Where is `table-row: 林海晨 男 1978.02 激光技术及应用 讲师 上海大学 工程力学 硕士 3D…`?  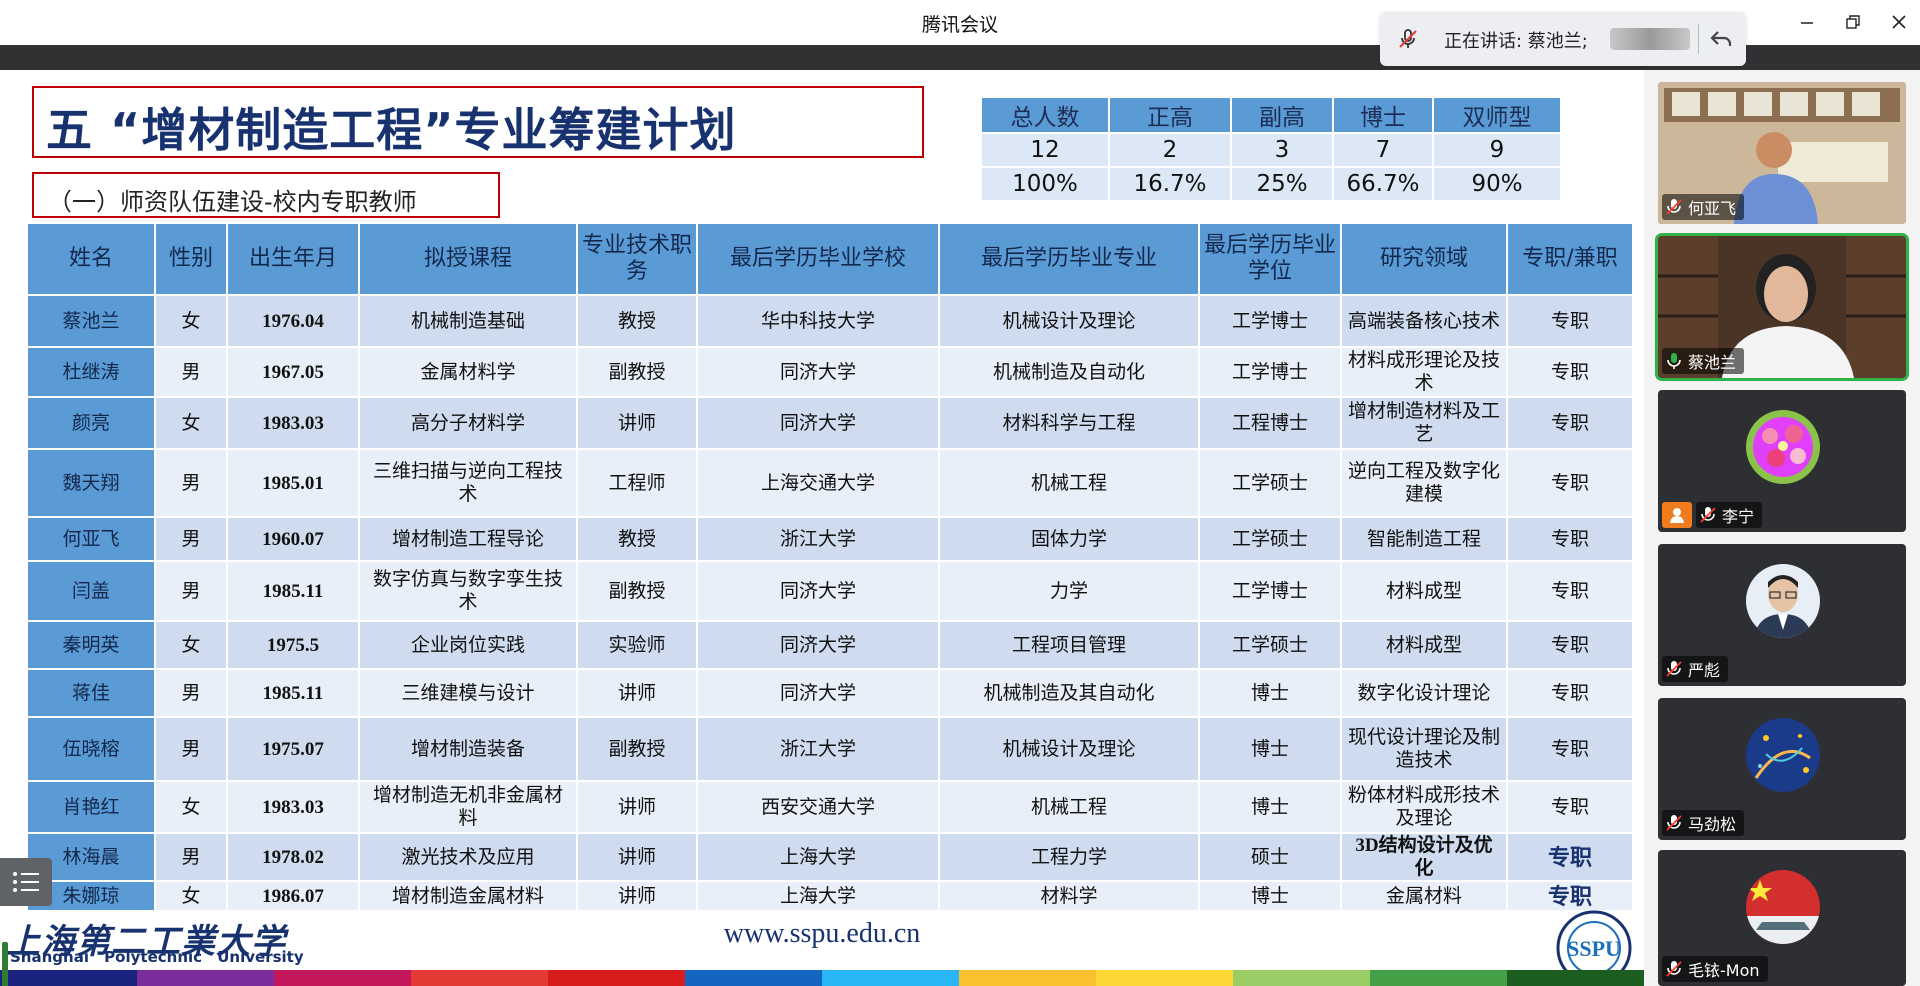
table-row: 林海晨 男 1978.02 激光技术及应用 讲师 上海大学 工程力学 硕士 3D… is located at coordinates (830, 857).